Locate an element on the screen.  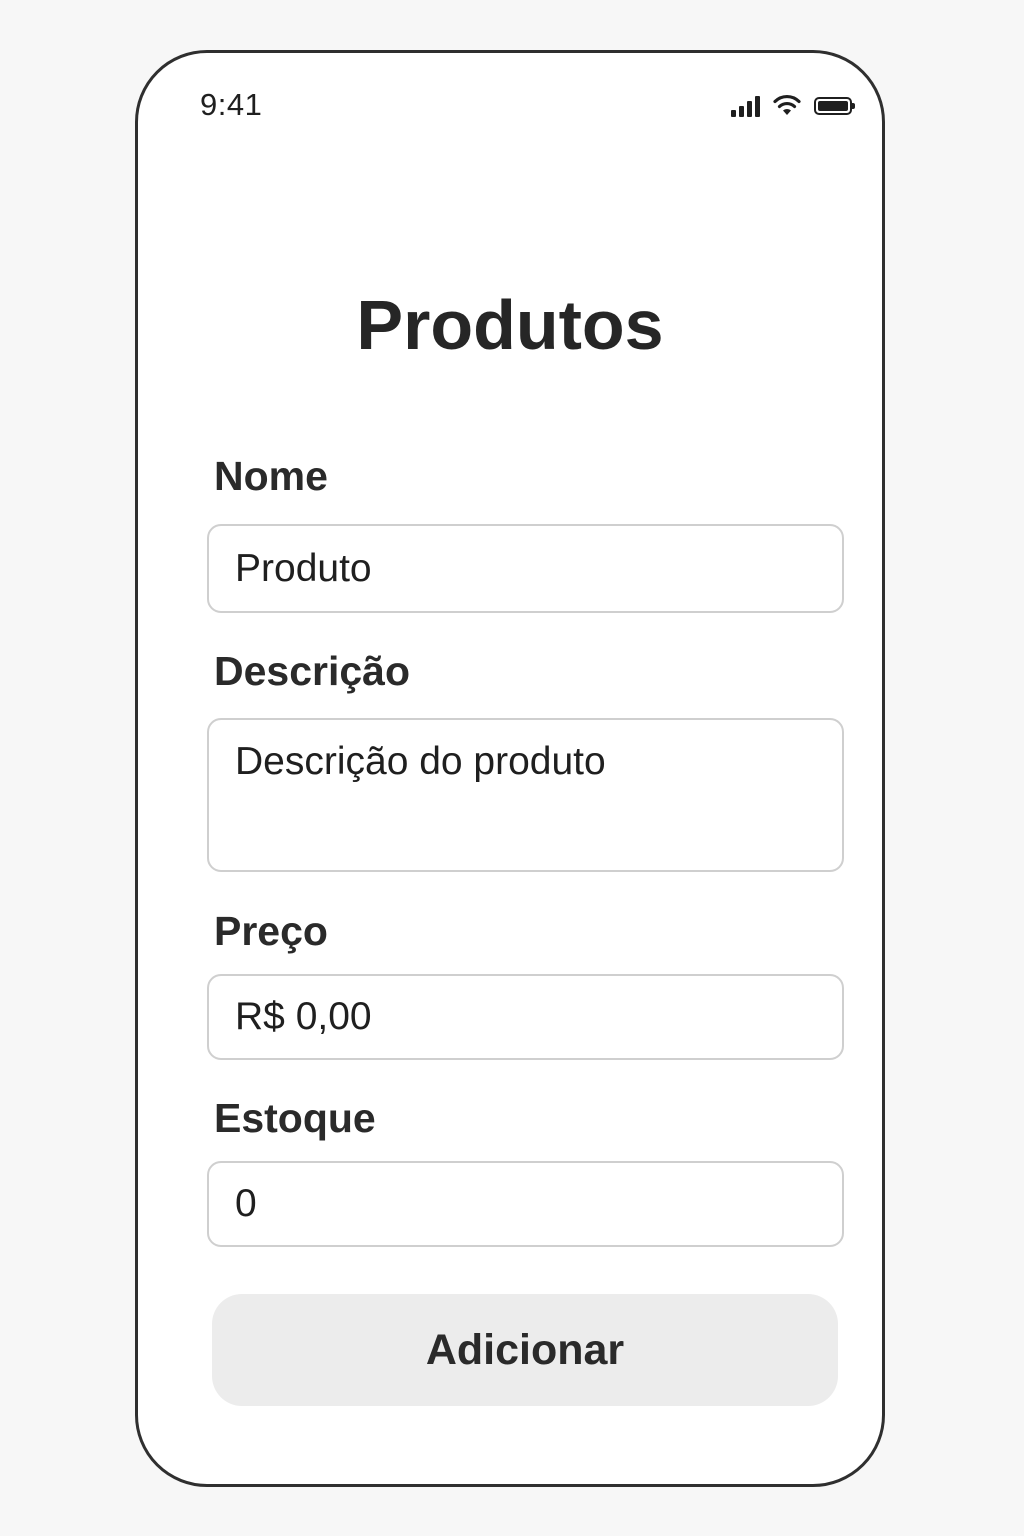
status-bar-icons is located at coordinates (793, 105).